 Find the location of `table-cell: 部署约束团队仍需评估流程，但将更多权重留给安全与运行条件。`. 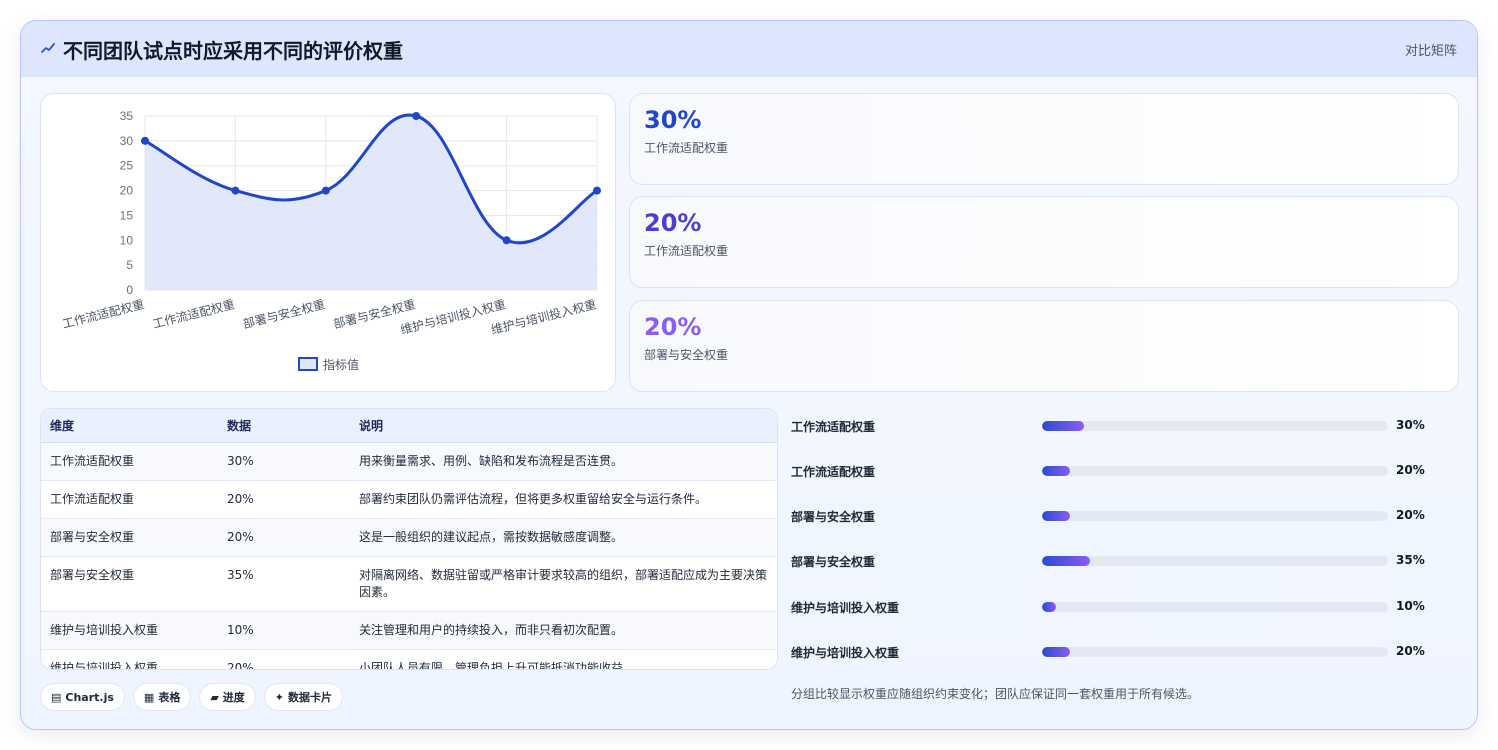

table-cell: 部署约束团队仍需评估流程，但将更多权重留给安全与运行条件。 is located at coordinates (563, 499).